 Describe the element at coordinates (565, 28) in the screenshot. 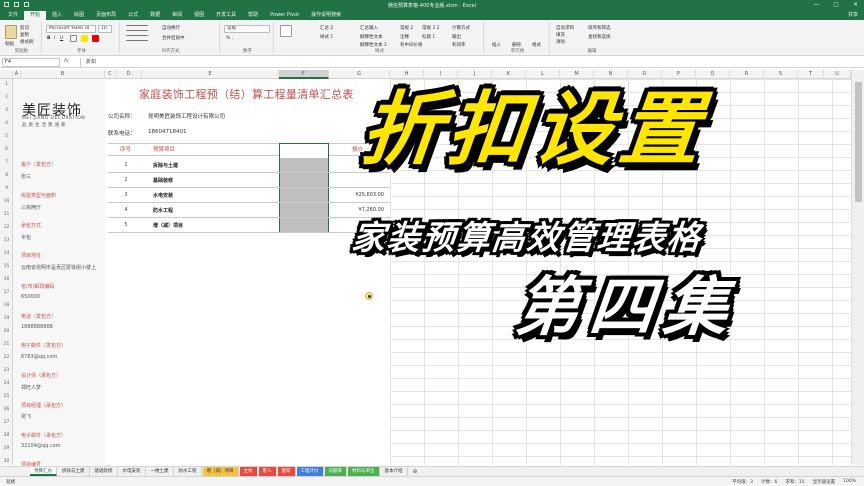

I see `autosum-button: 自动求和` at that location.